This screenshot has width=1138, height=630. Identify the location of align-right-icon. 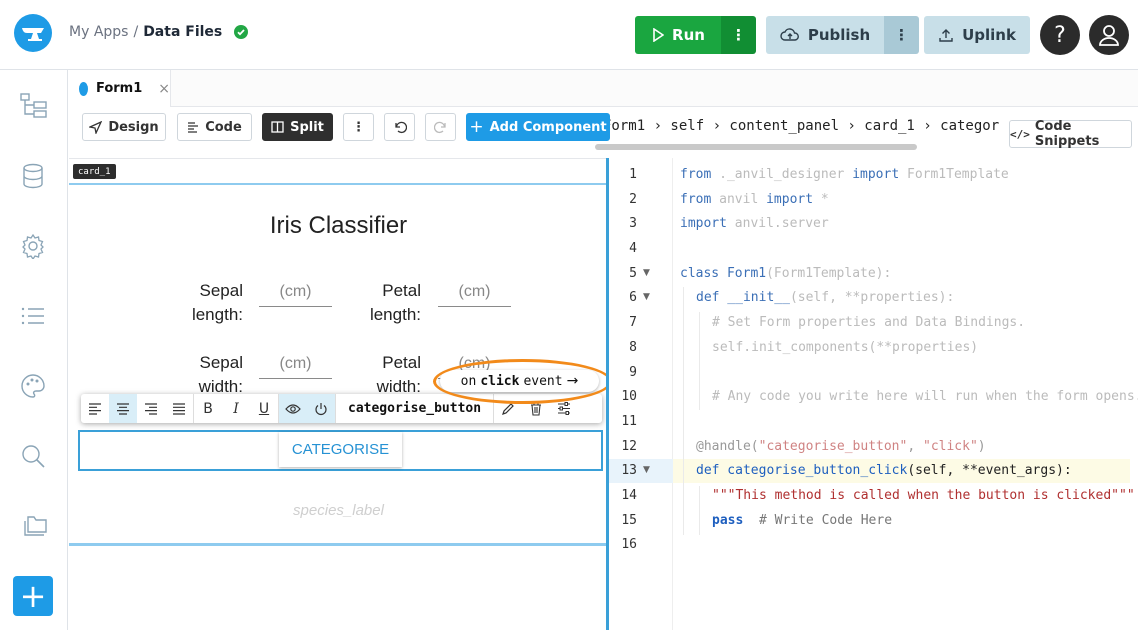
(151, 408).